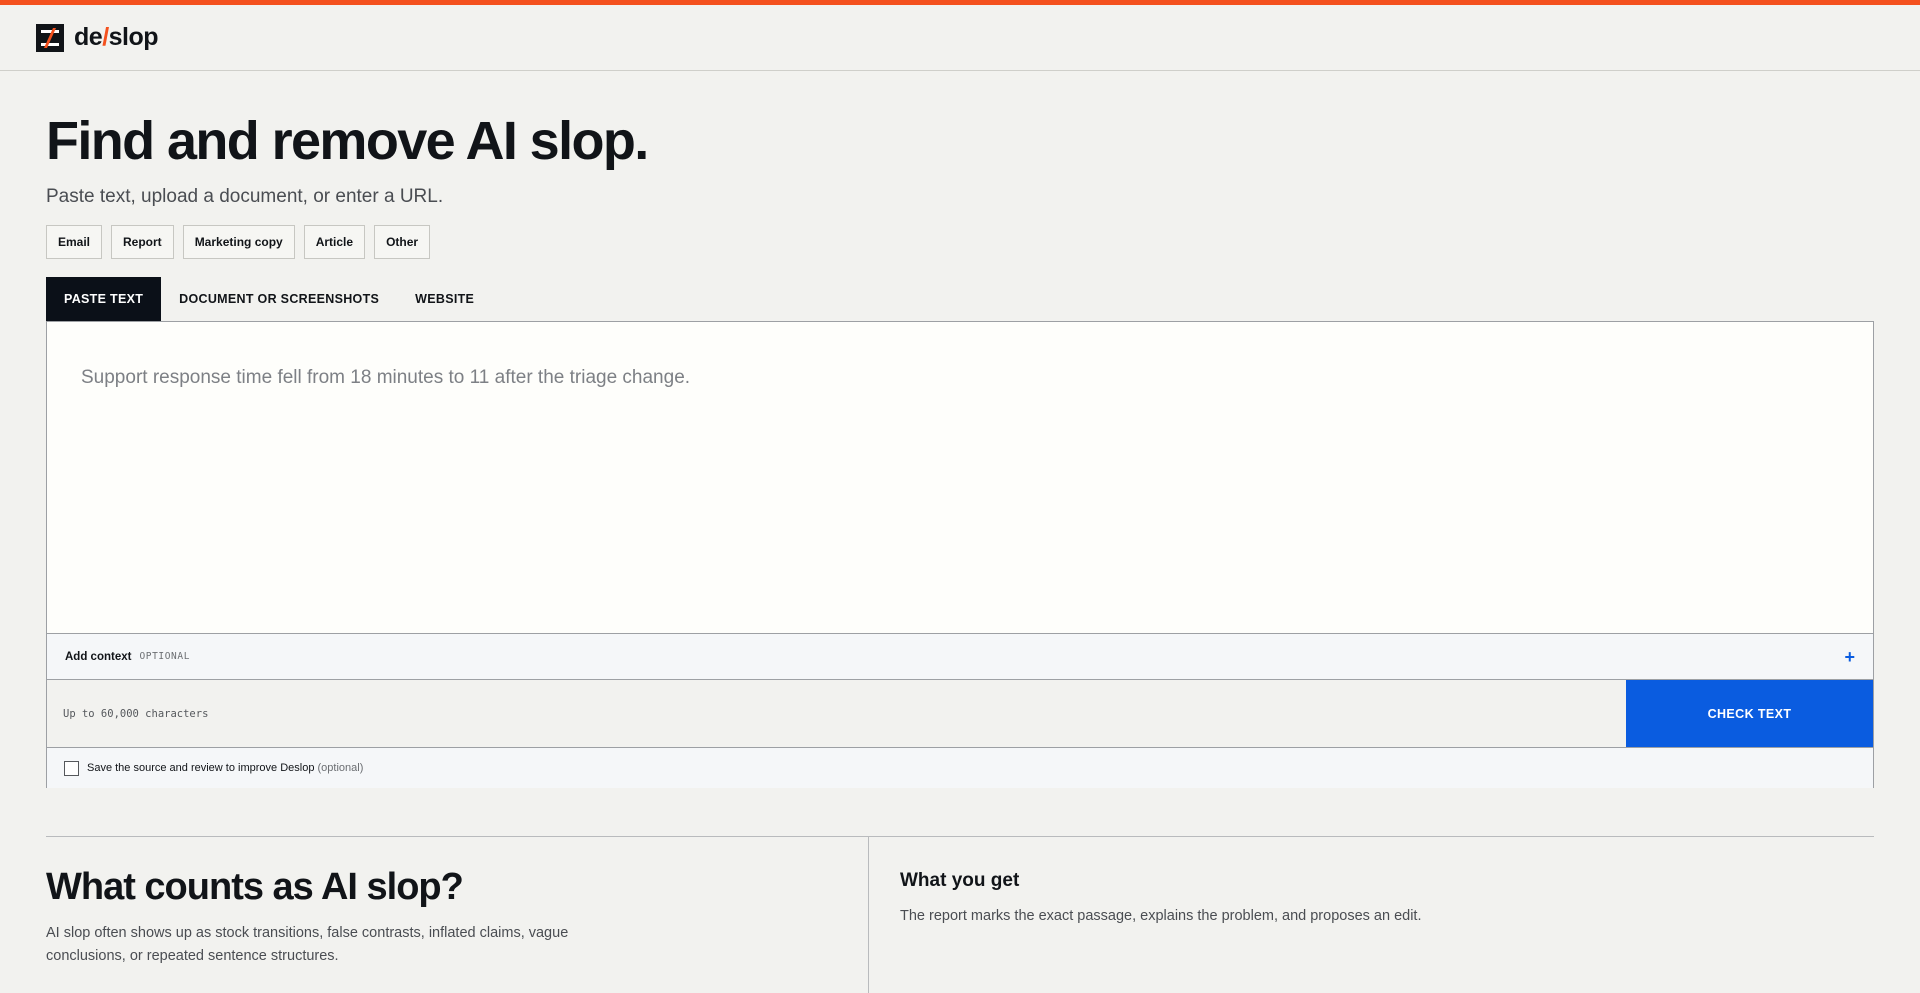 The height and width of the screenshot is (993, 1920). What do you see at coordinates (255, 887) in the screenshot?
I see `info-section-title: What counts as AI slop?` at bounding box center [255, 887].